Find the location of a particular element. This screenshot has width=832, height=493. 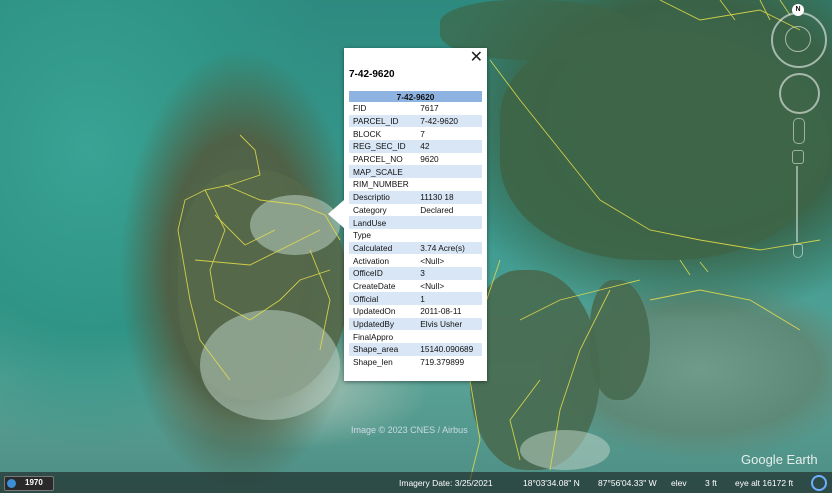

attribute-row: REG_SEC_ID 42 is located at coordinates (415, 146).